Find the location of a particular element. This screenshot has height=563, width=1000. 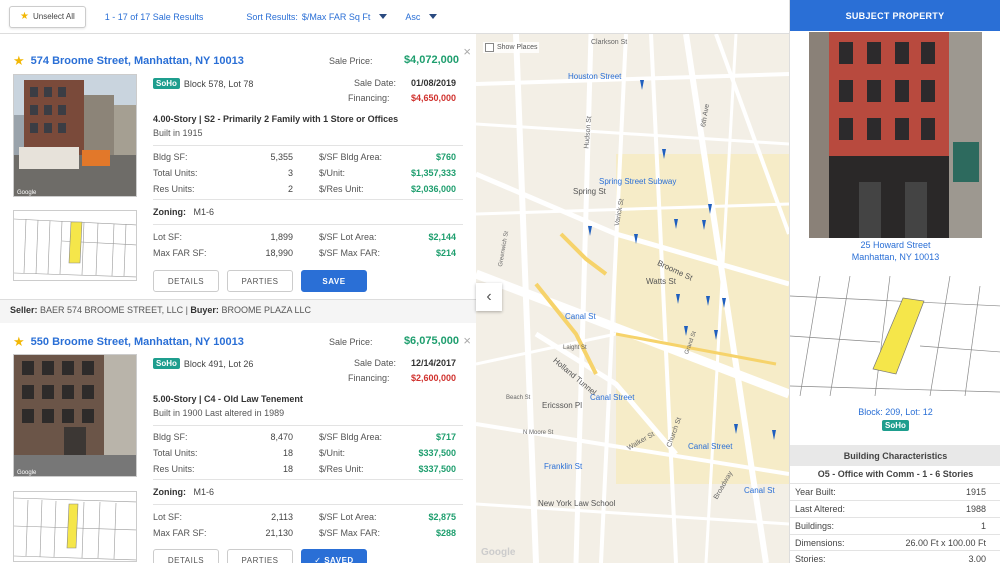

unselect-all-button: ★ Unselect All is located at coordinates (47, 16).